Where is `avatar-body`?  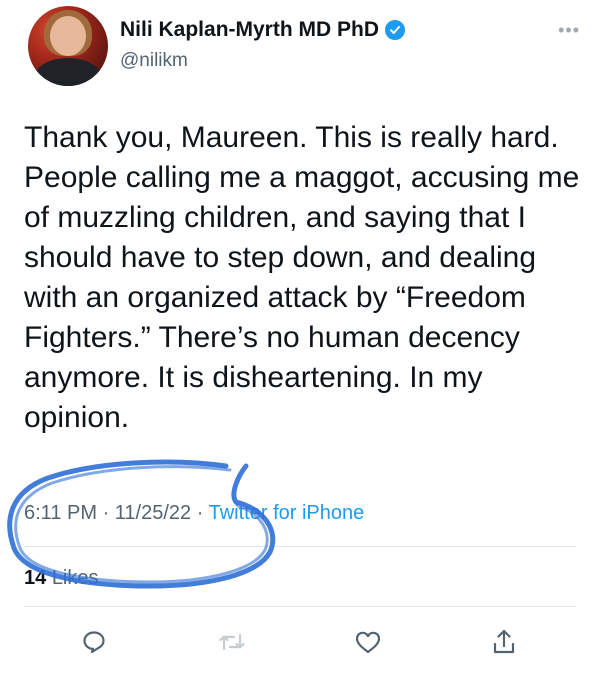
avatar-body is located at coordinates (68, 72).